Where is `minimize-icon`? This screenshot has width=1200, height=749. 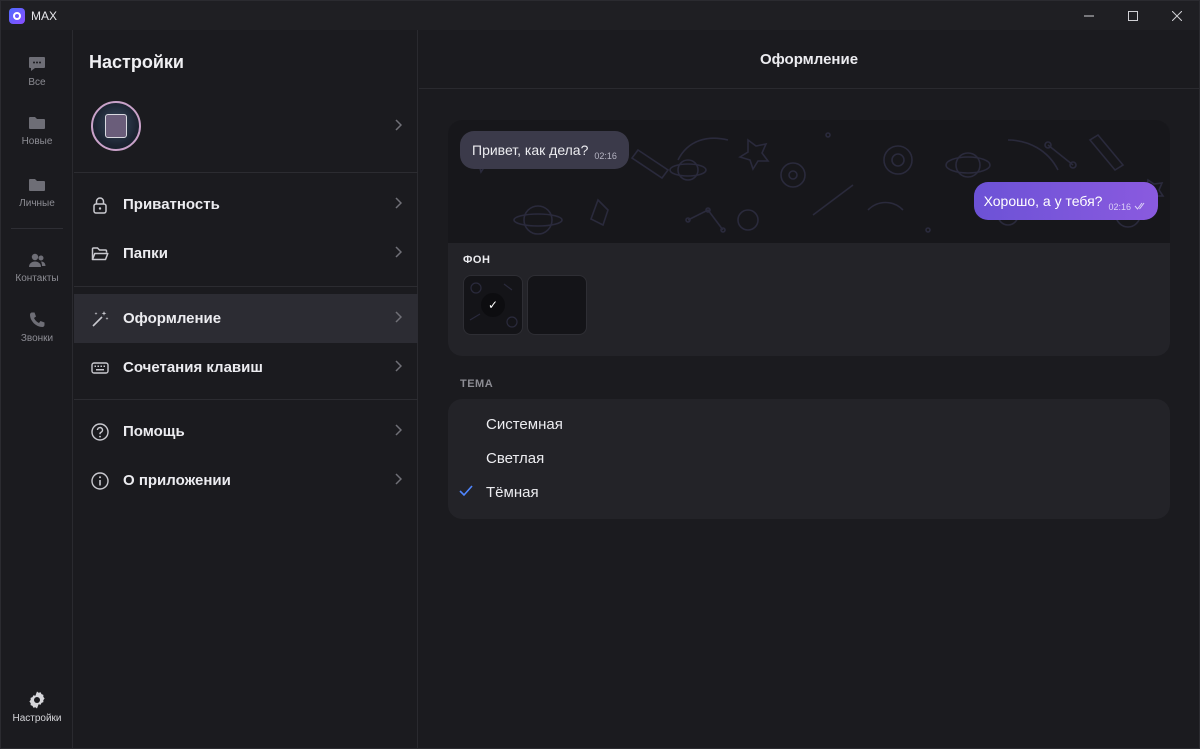 minimize-icon is located at coordinates (1089, 15).